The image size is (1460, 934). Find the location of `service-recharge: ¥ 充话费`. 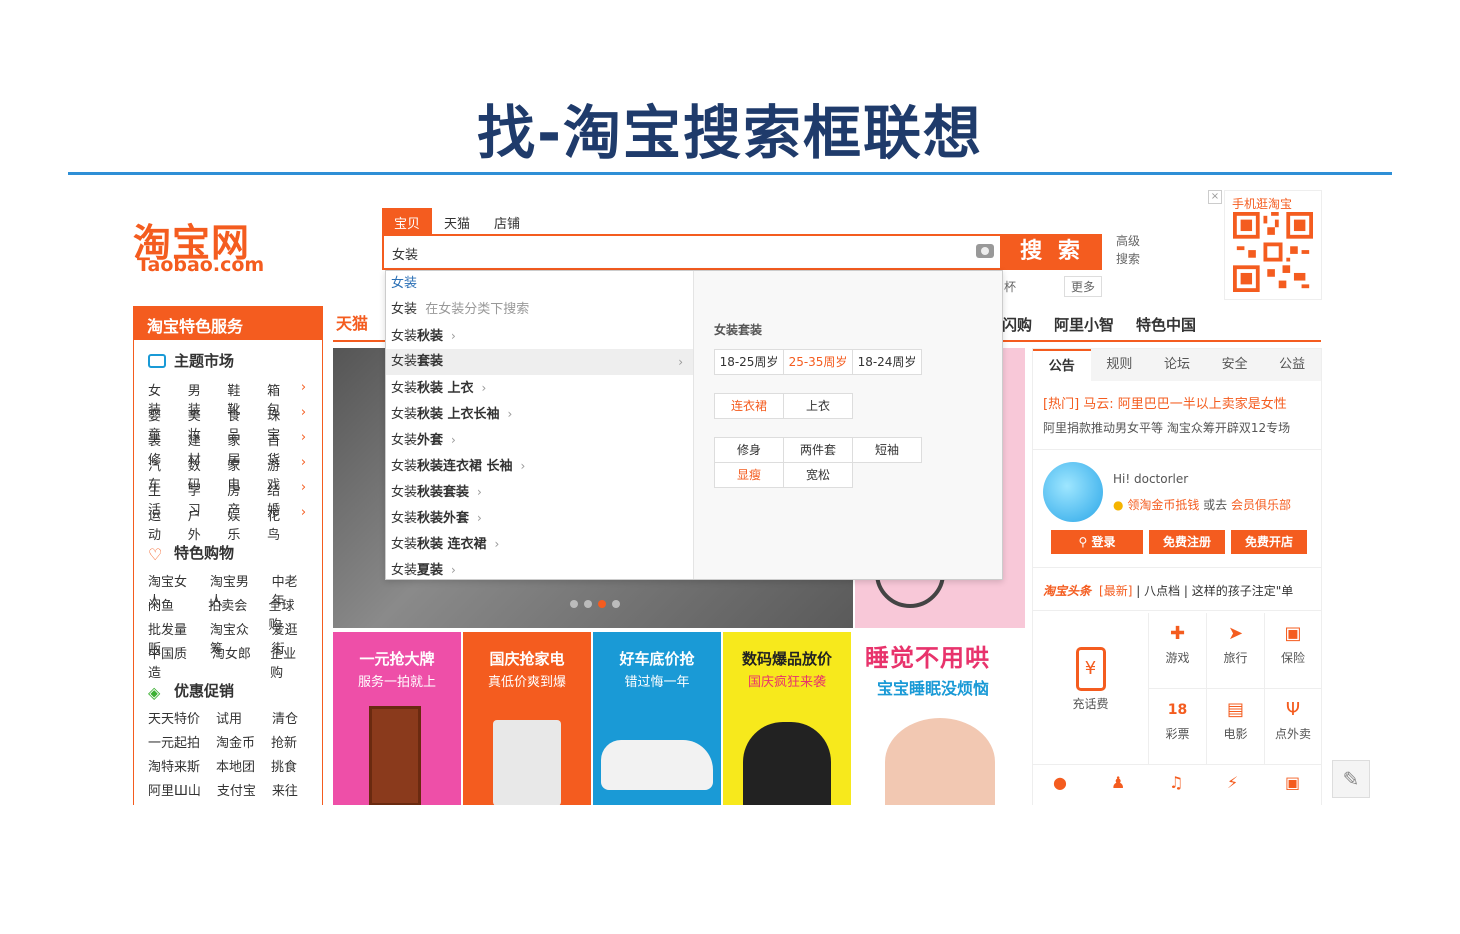

service-recharge: ¥ 充话费 is located at coordinates (1091, 689).